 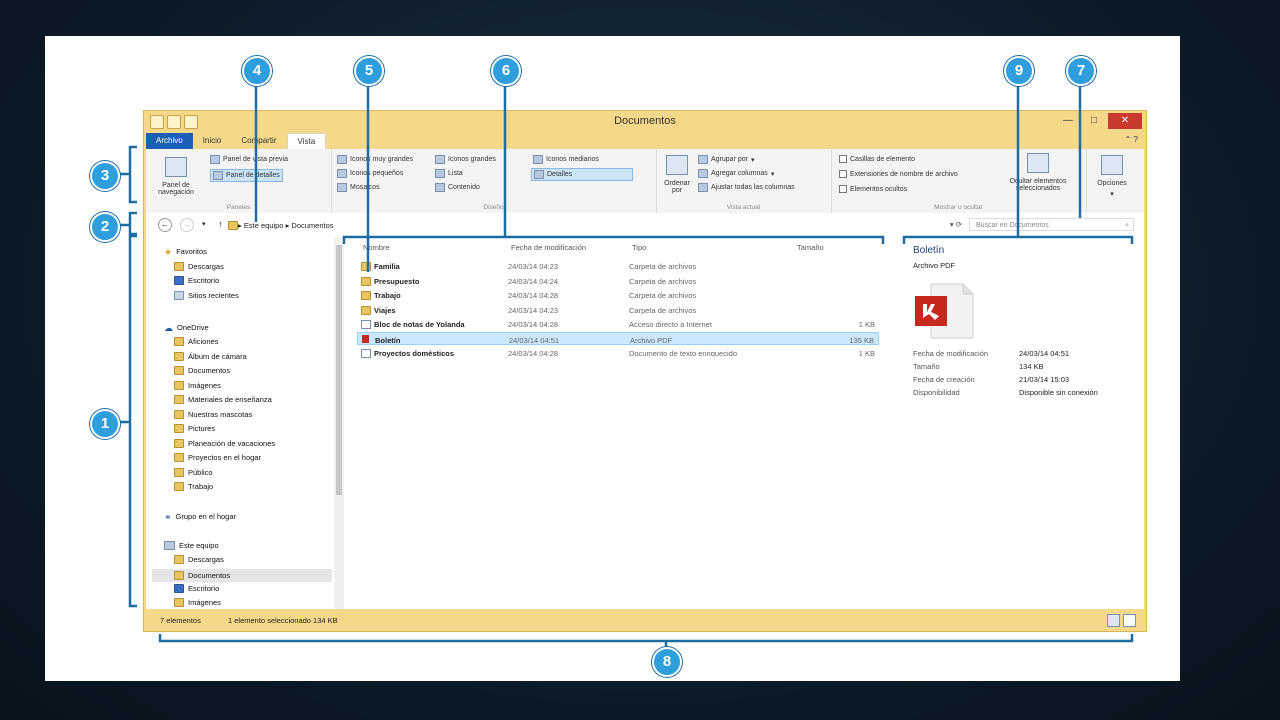 What do you see at coordinates (1019, 71) in the screenshot?
I see `callout-9: 9` at bounding box center [1019, 71].